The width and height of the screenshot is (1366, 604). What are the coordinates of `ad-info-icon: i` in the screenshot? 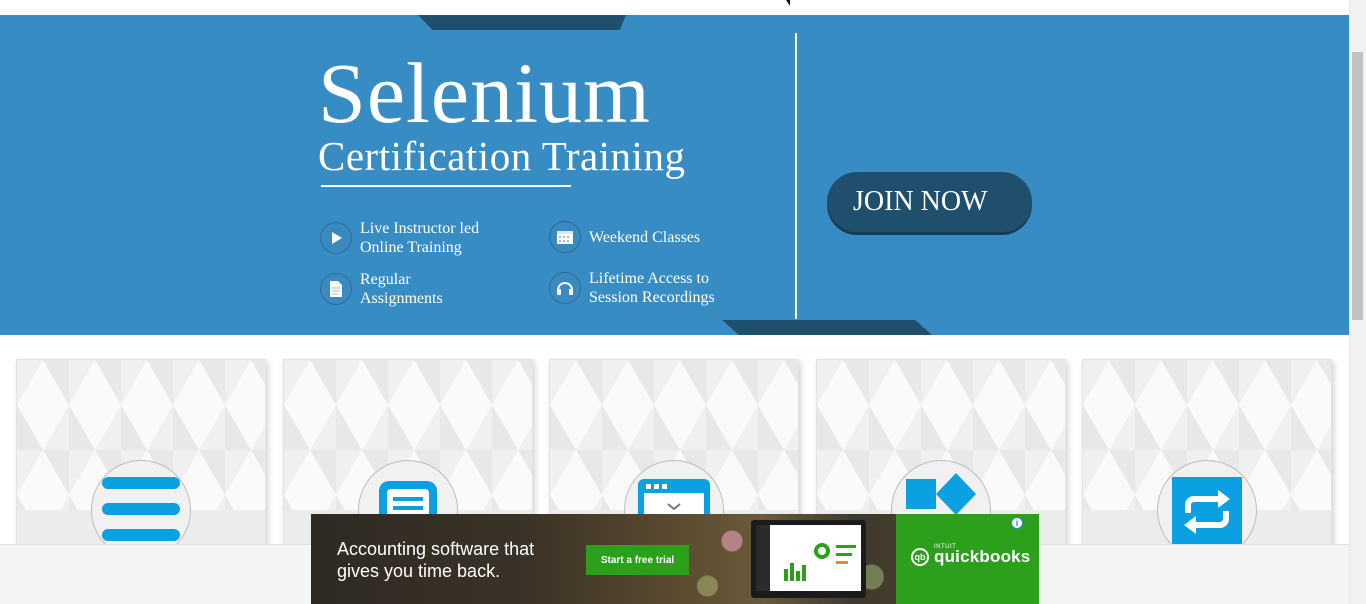 It's located at (1017, 523).